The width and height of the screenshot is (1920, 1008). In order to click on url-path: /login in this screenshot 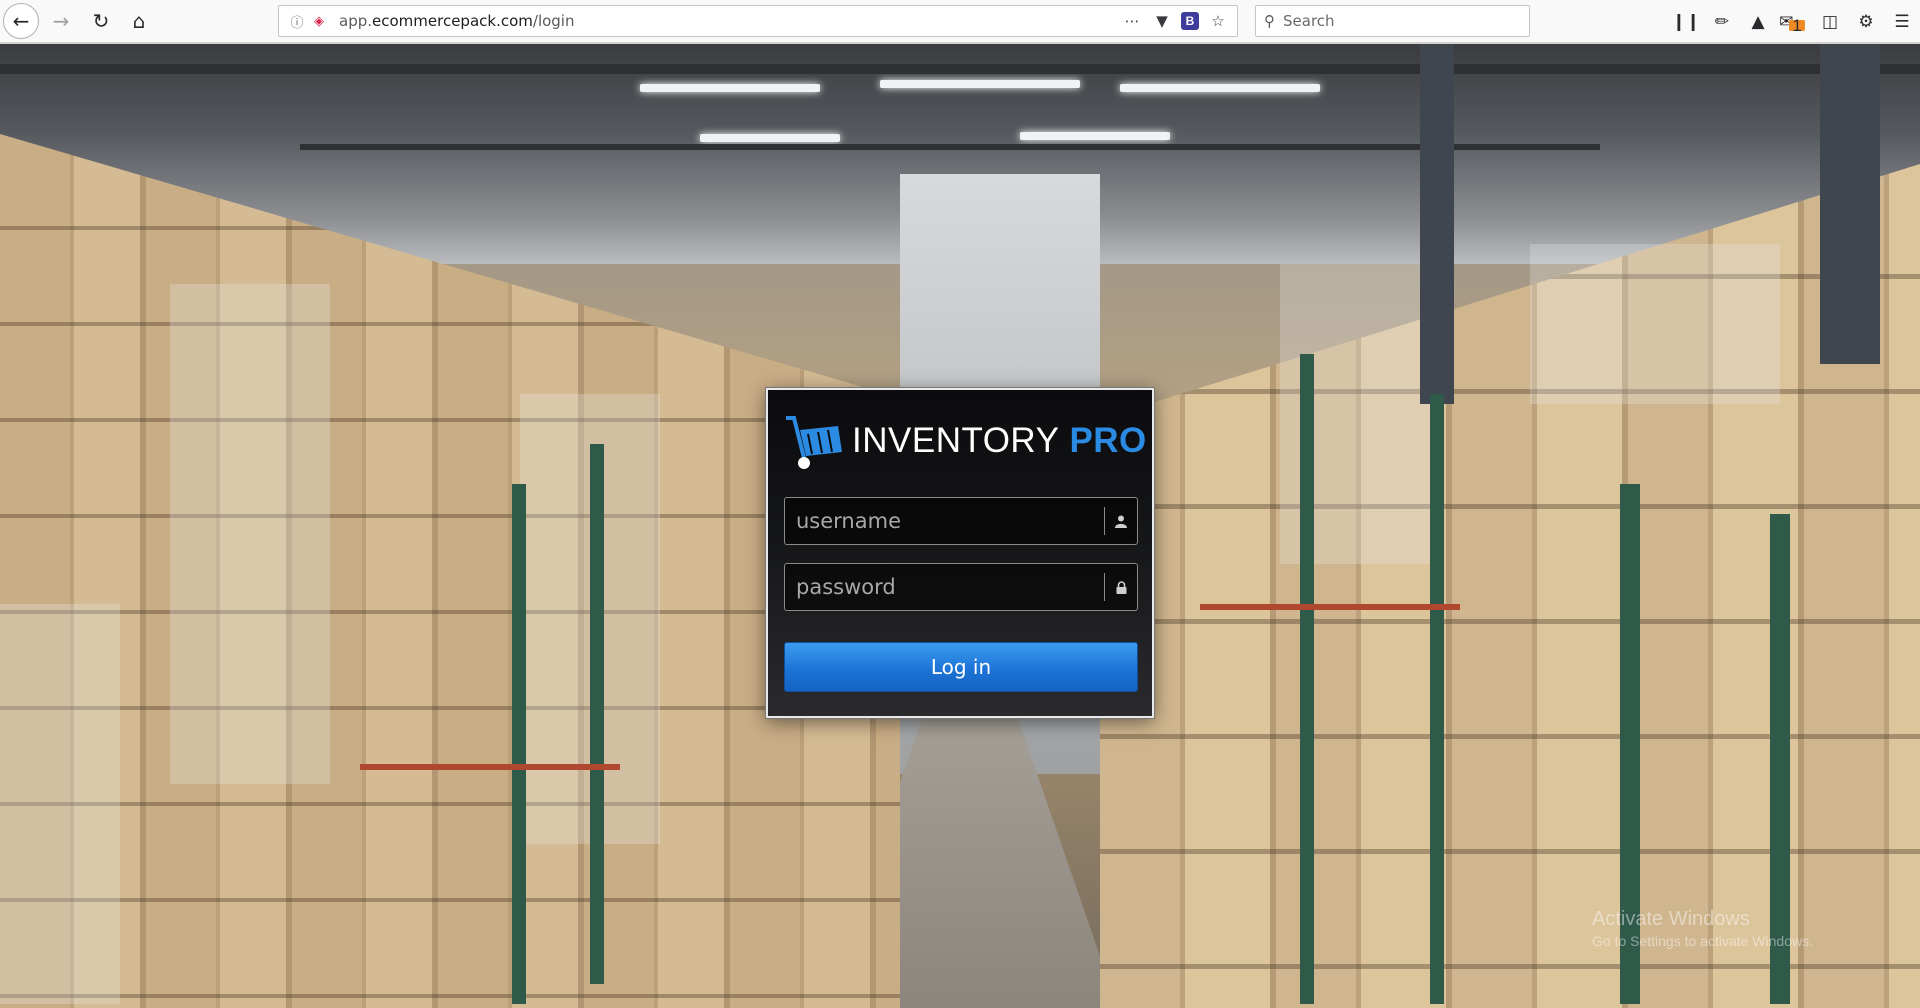, I will do `click(553, 21)`.